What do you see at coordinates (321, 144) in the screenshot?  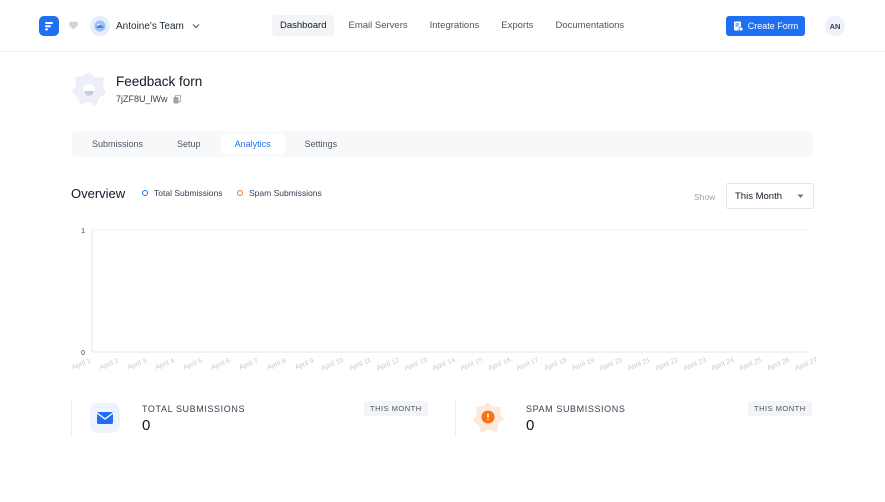 I see `tab-settings: Settings` at bounding box center [321, 144].